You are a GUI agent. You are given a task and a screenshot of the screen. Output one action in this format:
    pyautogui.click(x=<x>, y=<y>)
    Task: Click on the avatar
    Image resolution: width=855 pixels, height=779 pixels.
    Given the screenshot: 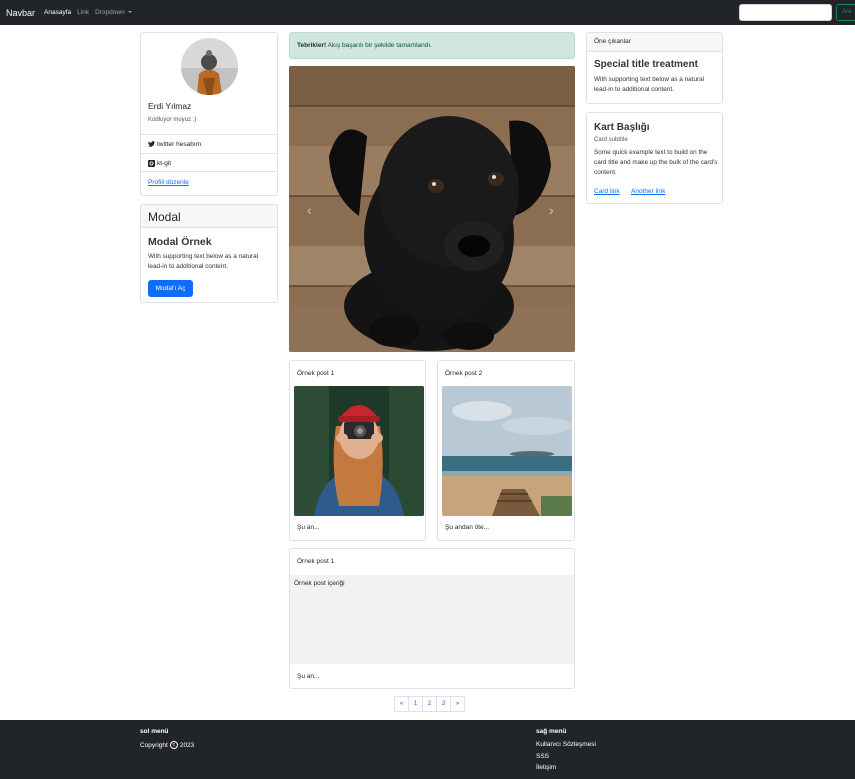 What is the action you would take?
    pyautogui.click(x=209, y=66)
    